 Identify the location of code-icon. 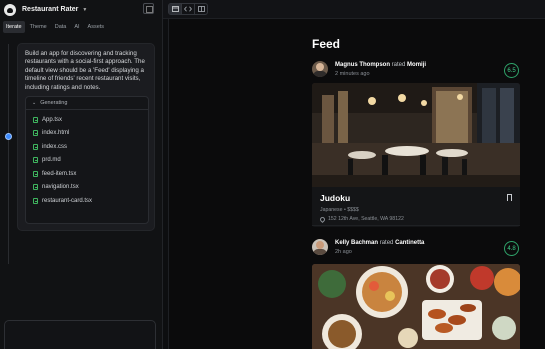
(187, 9).